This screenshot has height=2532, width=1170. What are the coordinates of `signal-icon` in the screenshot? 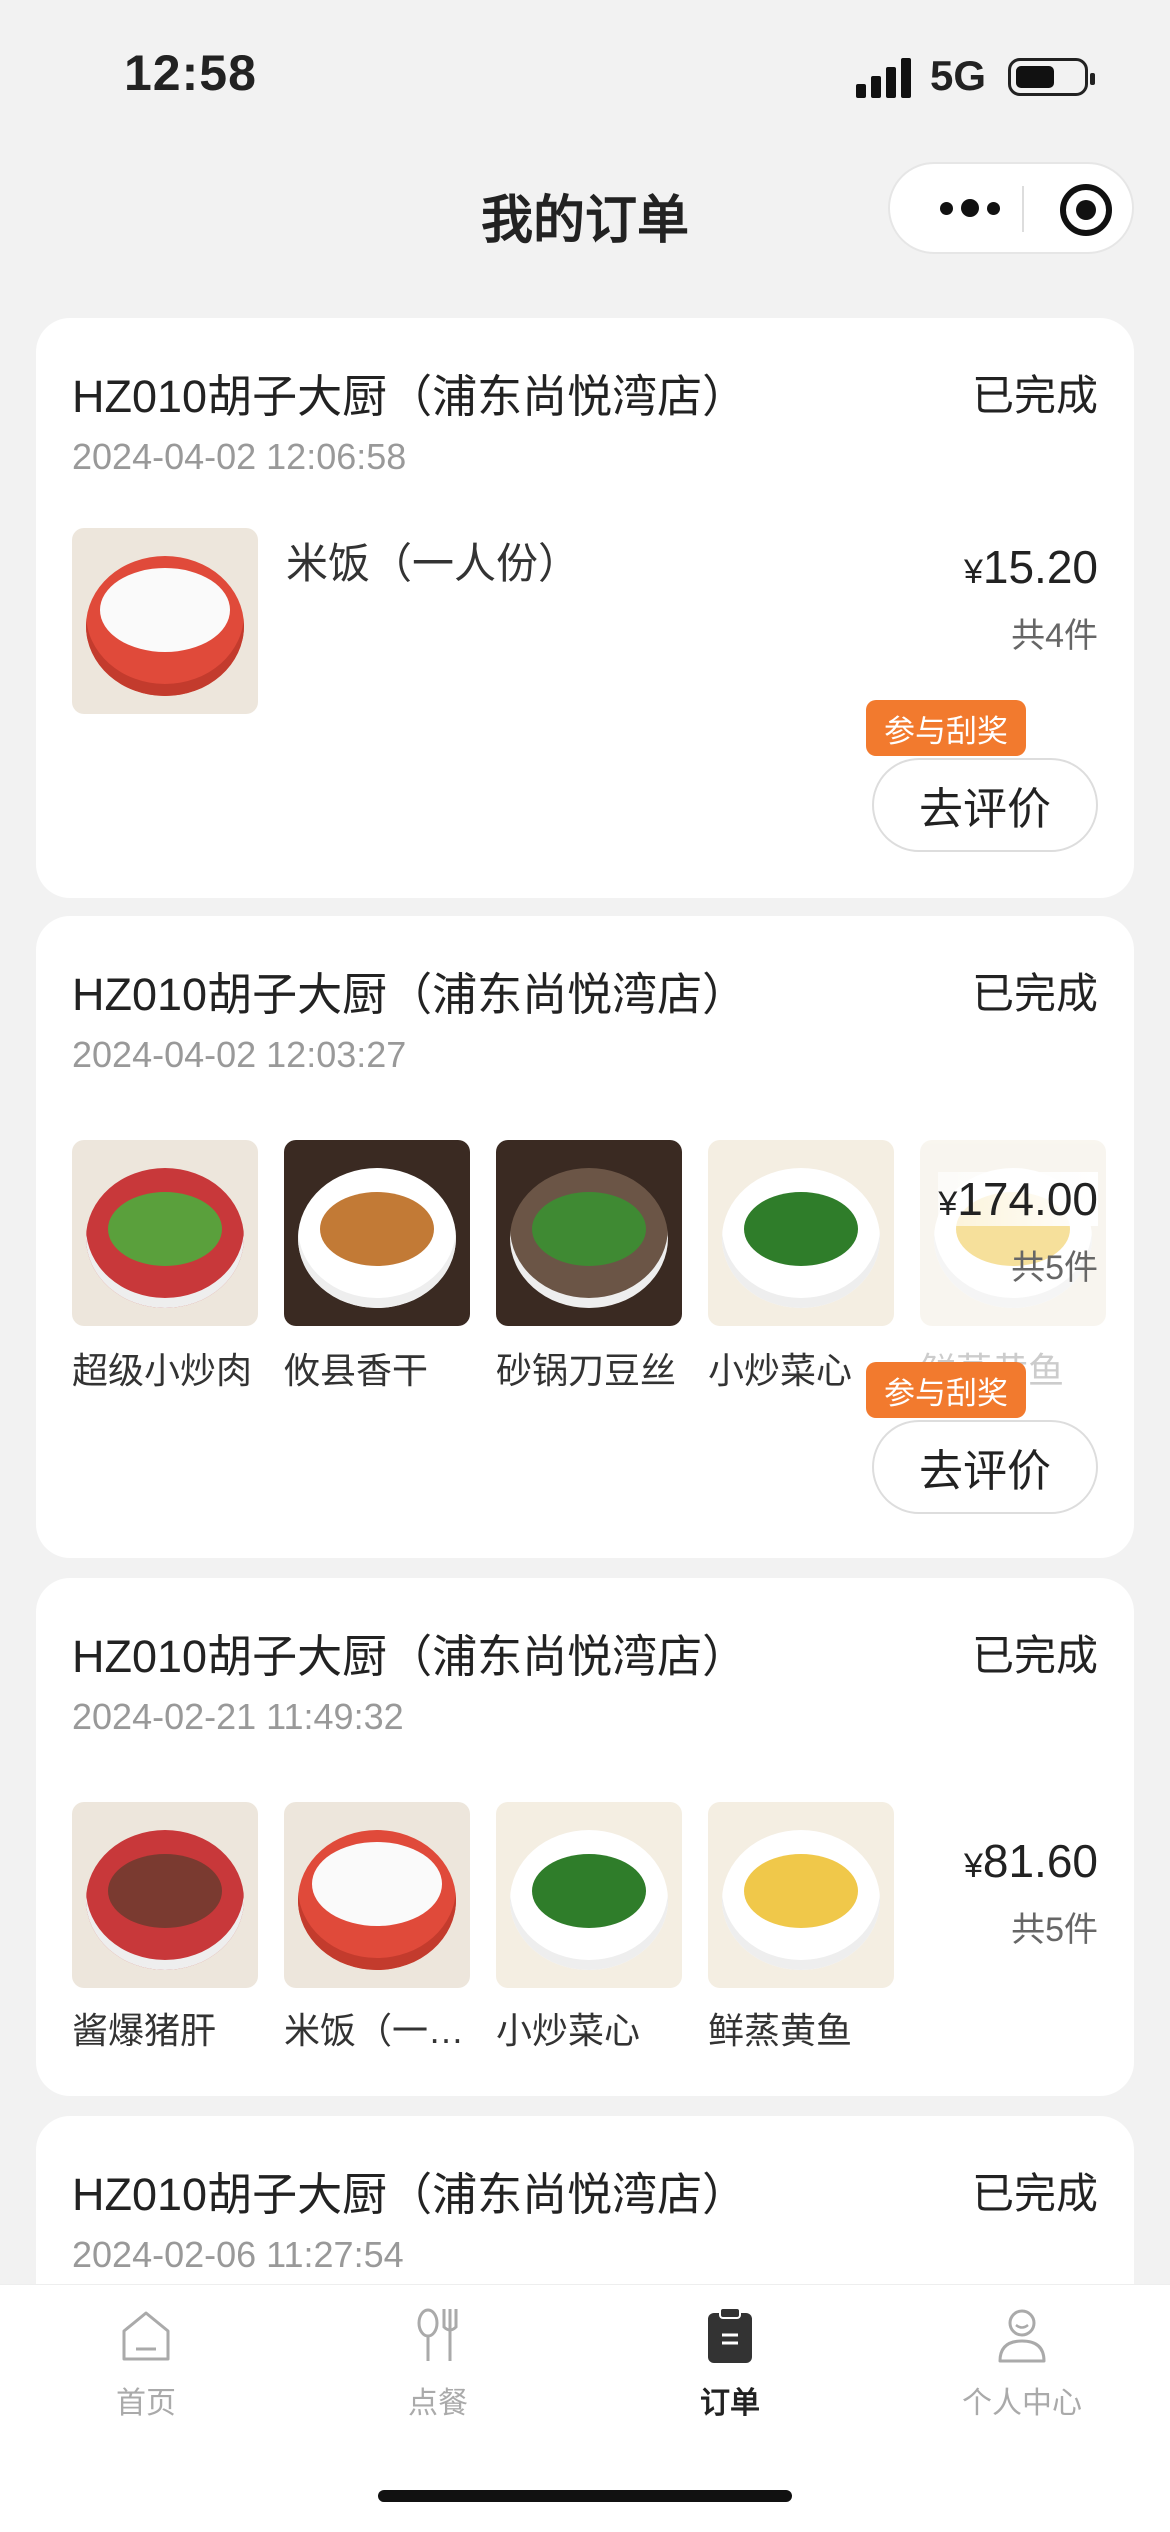 It's located at (883, 78).